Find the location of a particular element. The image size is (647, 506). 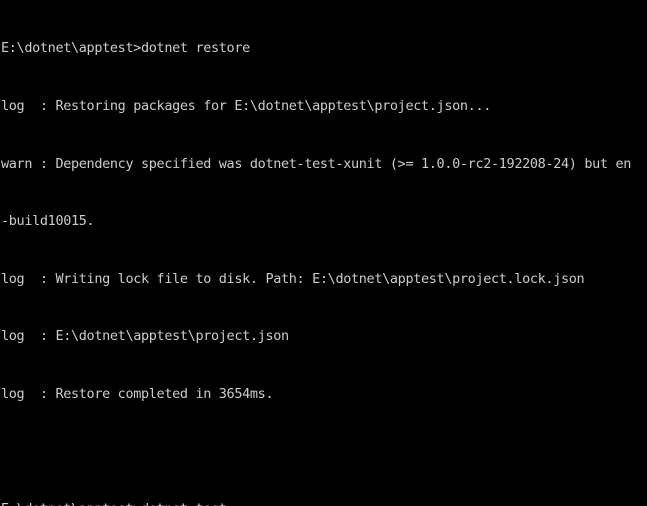

console-line-l04: -build10015. is located at coordinates (324, 221).